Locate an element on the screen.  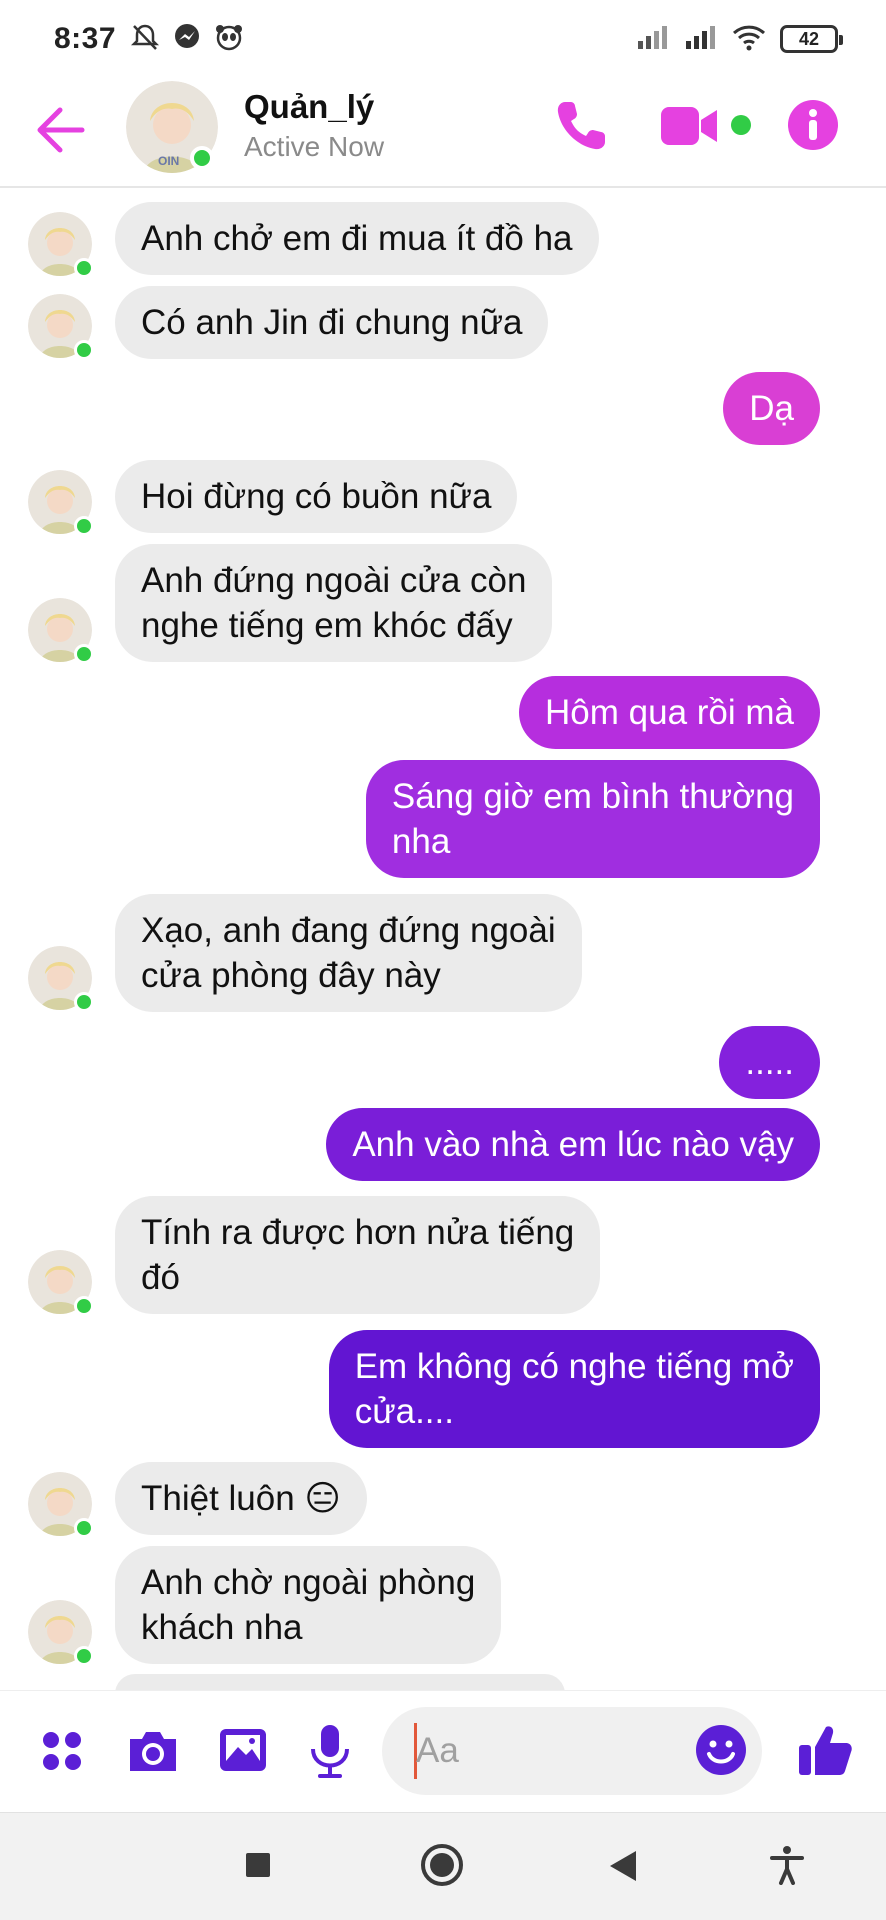
message-composer: Aa is located at coordinates (443, 1750).